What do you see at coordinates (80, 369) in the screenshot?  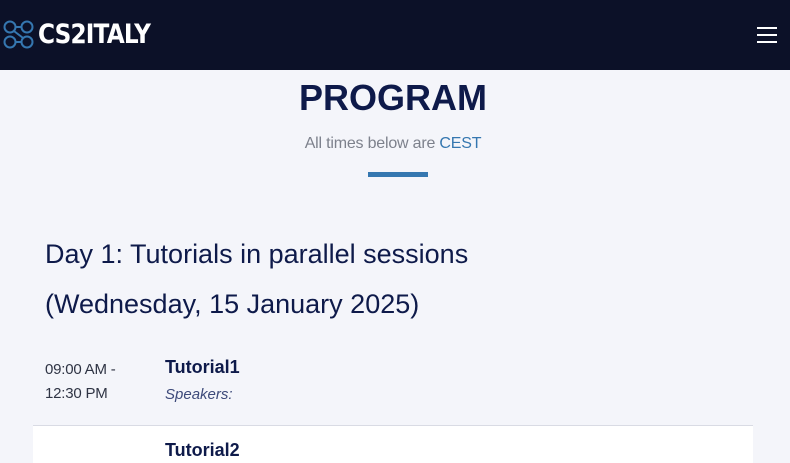 I see `session-time-start: 09:00 AM -` at bounding box center [80, 369].